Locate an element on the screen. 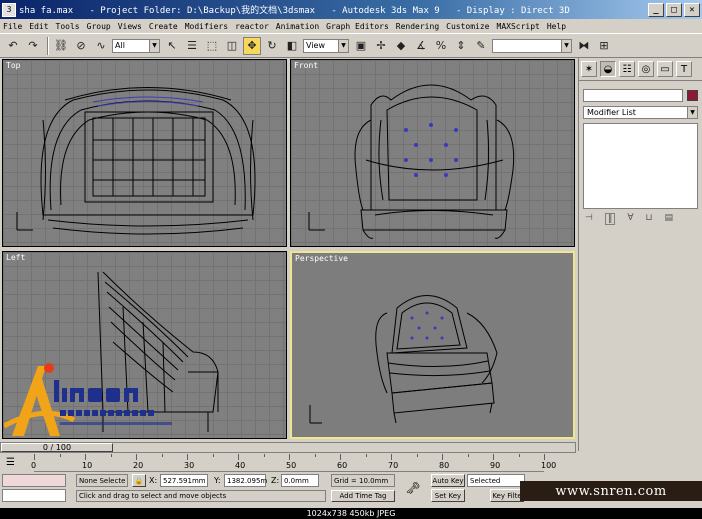 This screenshot has height=519, width=702. snap-toggle-icon: ◆ is located at coordinates (401, 46).